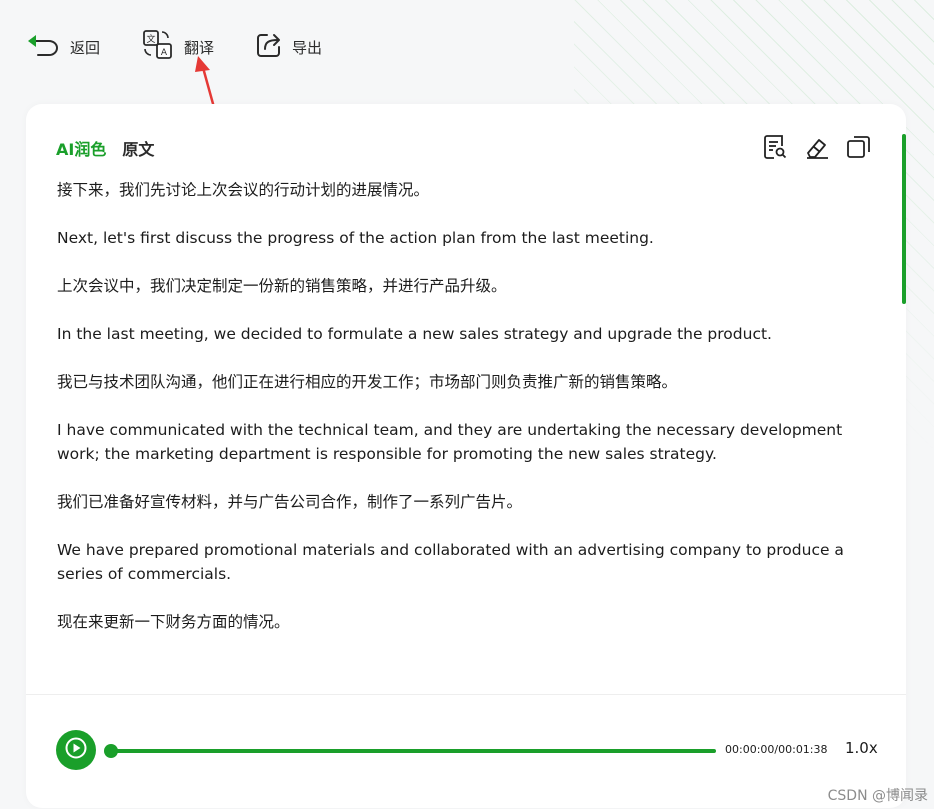 The height and width of the screenshot is (809, 934). I want to click on tab-original: 原文, so click(138, 148).